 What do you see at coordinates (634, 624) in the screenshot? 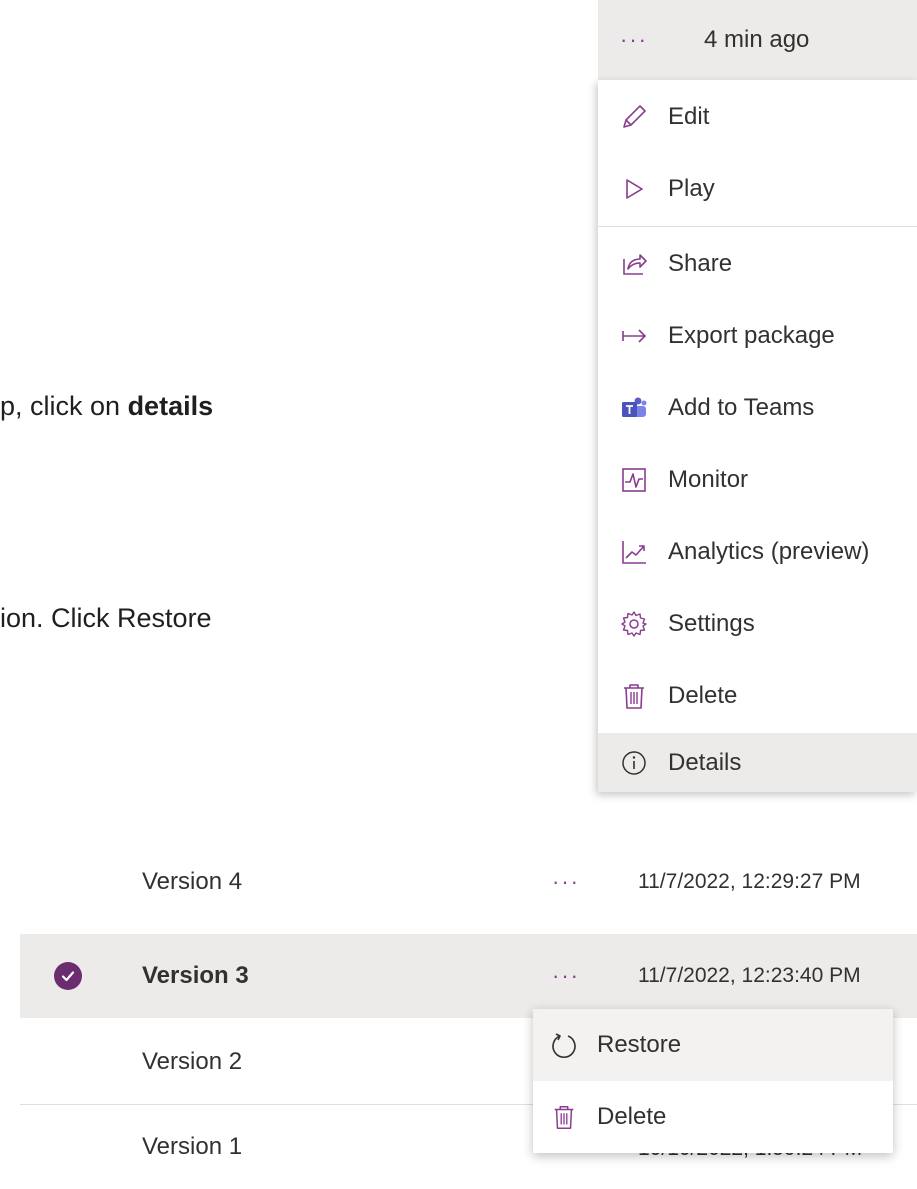
I see `gear-icon` at bounding box center [634, 624].